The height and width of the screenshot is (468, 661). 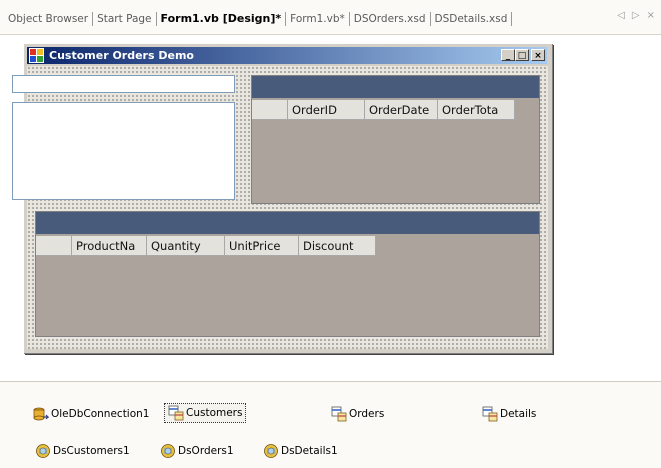 I want to click on oledbconnection-component: OleDbConnection1, so click(x=91, y=414).